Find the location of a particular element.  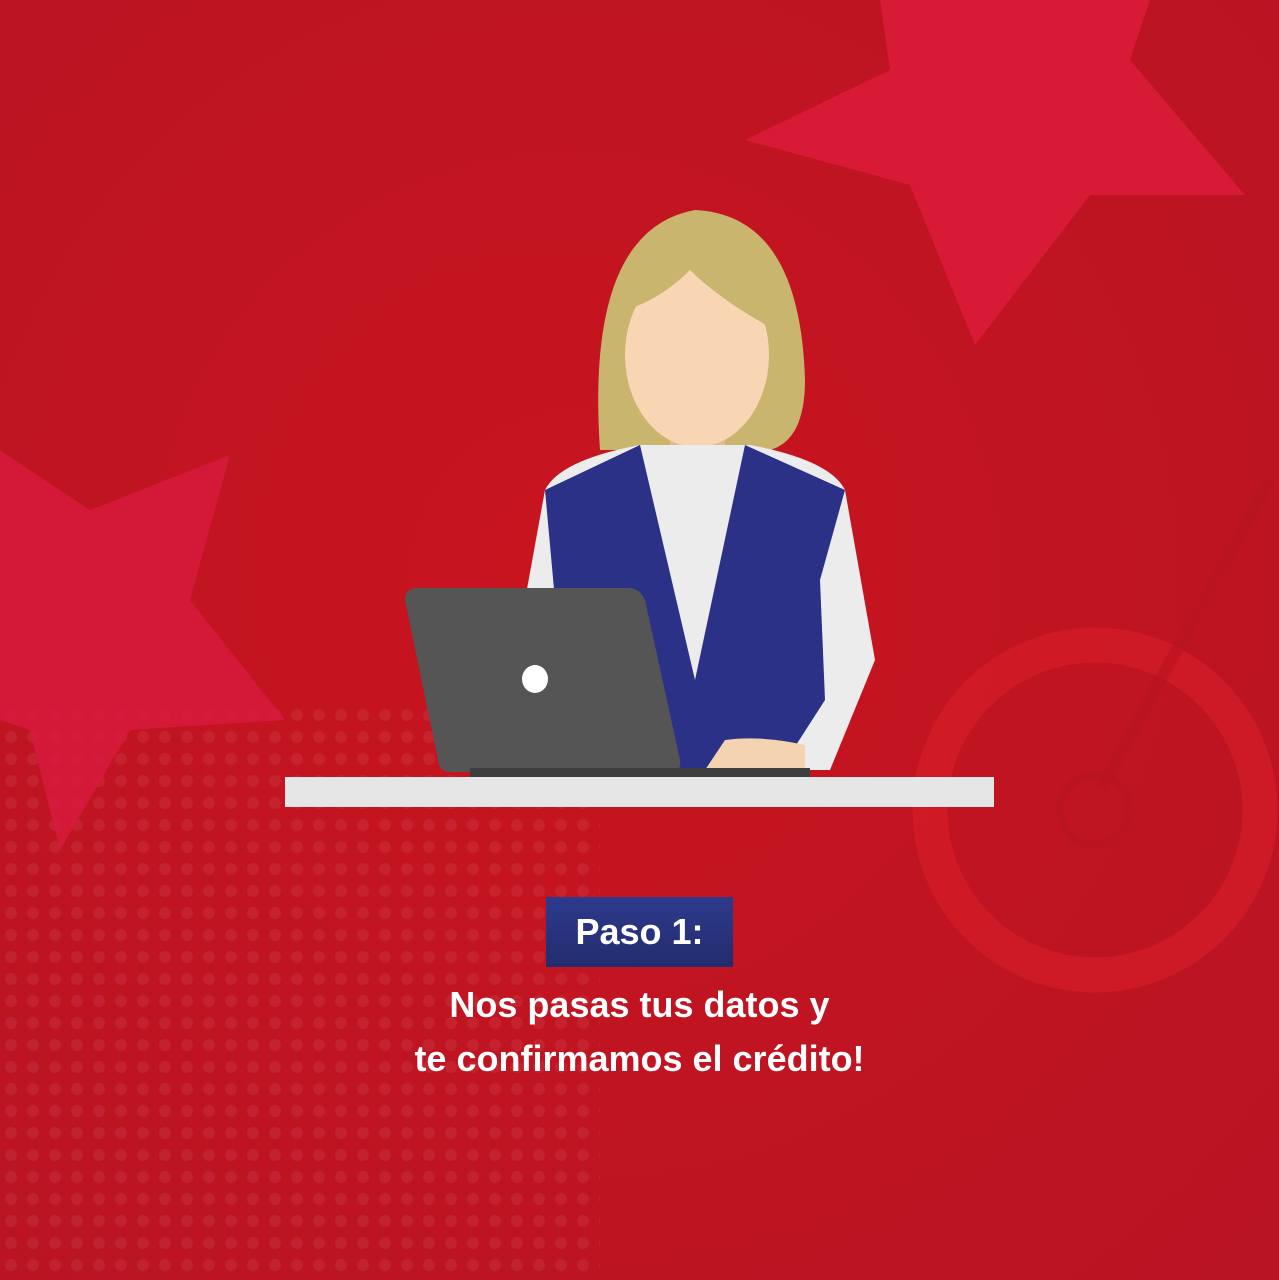

step-label: Paso 1: is located at coordinates (639, 931).